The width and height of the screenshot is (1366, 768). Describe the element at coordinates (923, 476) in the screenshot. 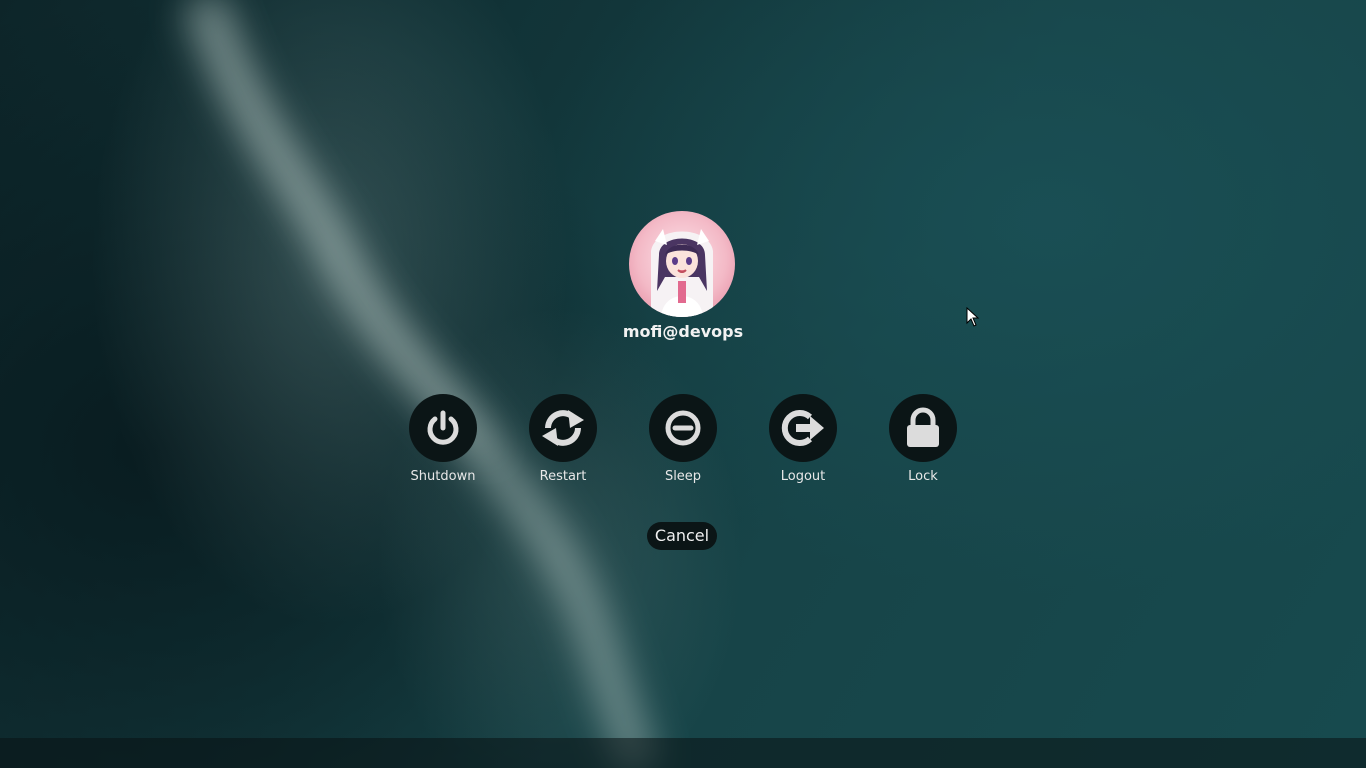

I see `lock-label: Lock` at that location.